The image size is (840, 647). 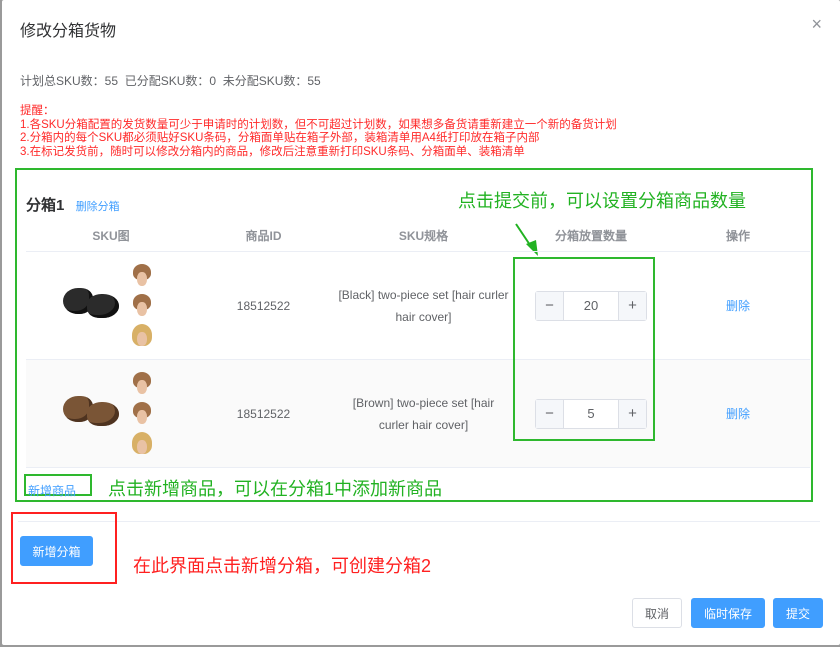 I want to click on quantity-highlight, so click(x=584, y=349).